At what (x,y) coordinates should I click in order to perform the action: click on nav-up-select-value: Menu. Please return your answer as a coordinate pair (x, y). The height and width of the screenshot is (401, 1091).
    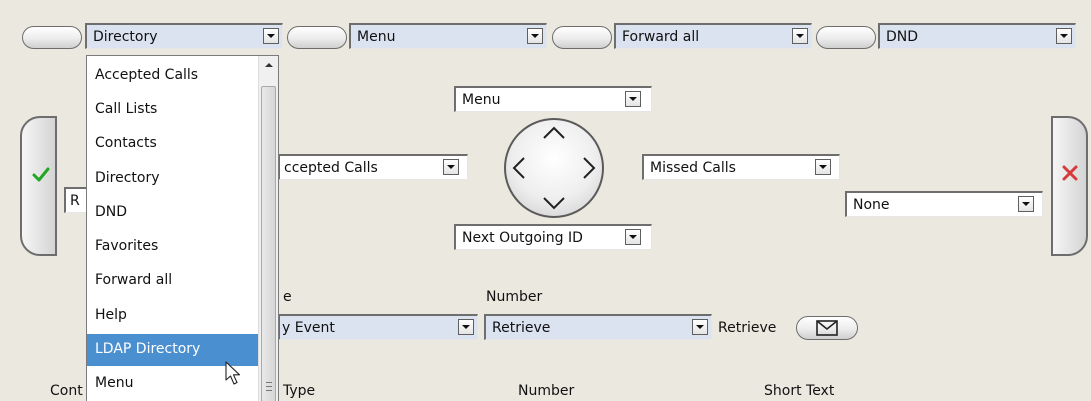
    Looking at the image, I should click on (481, 100).